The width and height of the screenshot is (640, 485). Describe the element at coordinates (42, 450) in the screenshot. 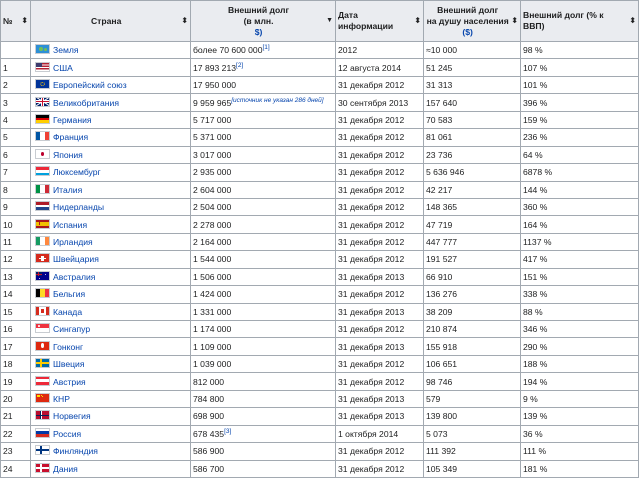

I see `flag-fi-icon` at that location.